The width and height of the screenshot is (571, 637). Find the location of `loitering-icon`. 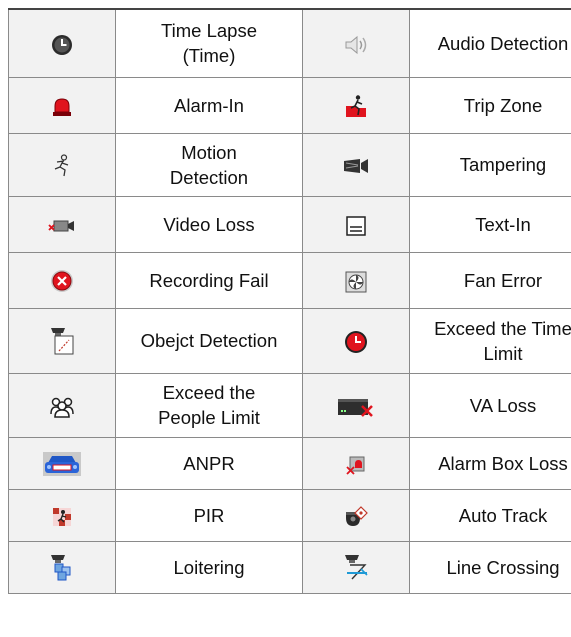

loitering-icon is located at coordinates (62, 567).